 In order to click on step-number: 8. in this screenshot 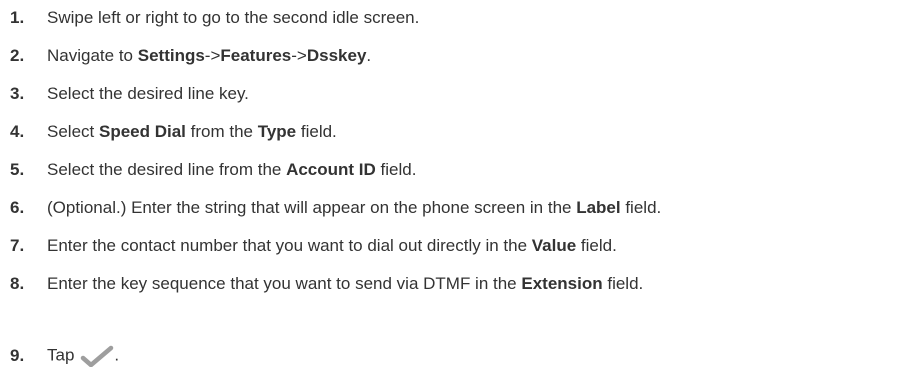, I will do `click(17, 283)`.